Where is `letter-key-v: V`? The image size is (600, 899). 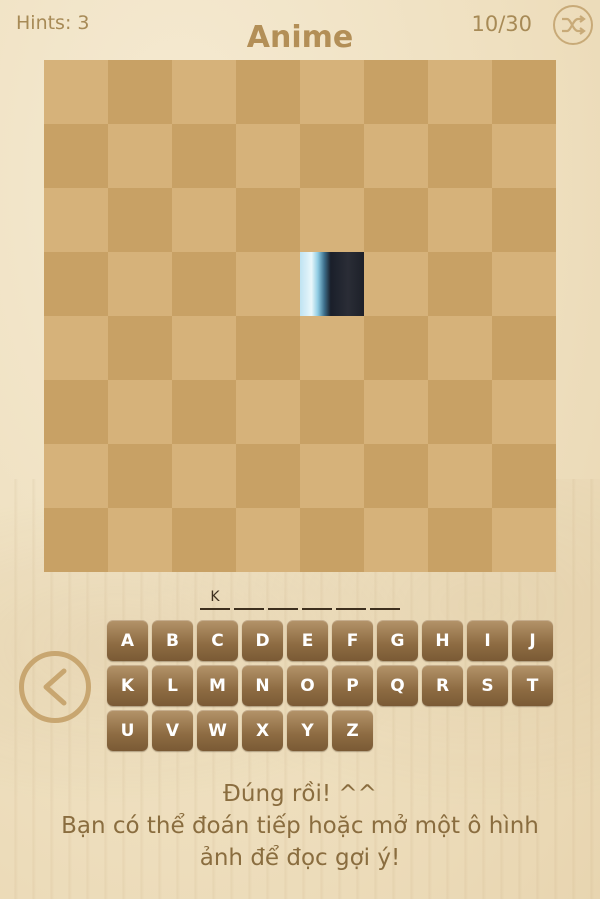
letter-key-v: V is located at coordinates (172, 730).